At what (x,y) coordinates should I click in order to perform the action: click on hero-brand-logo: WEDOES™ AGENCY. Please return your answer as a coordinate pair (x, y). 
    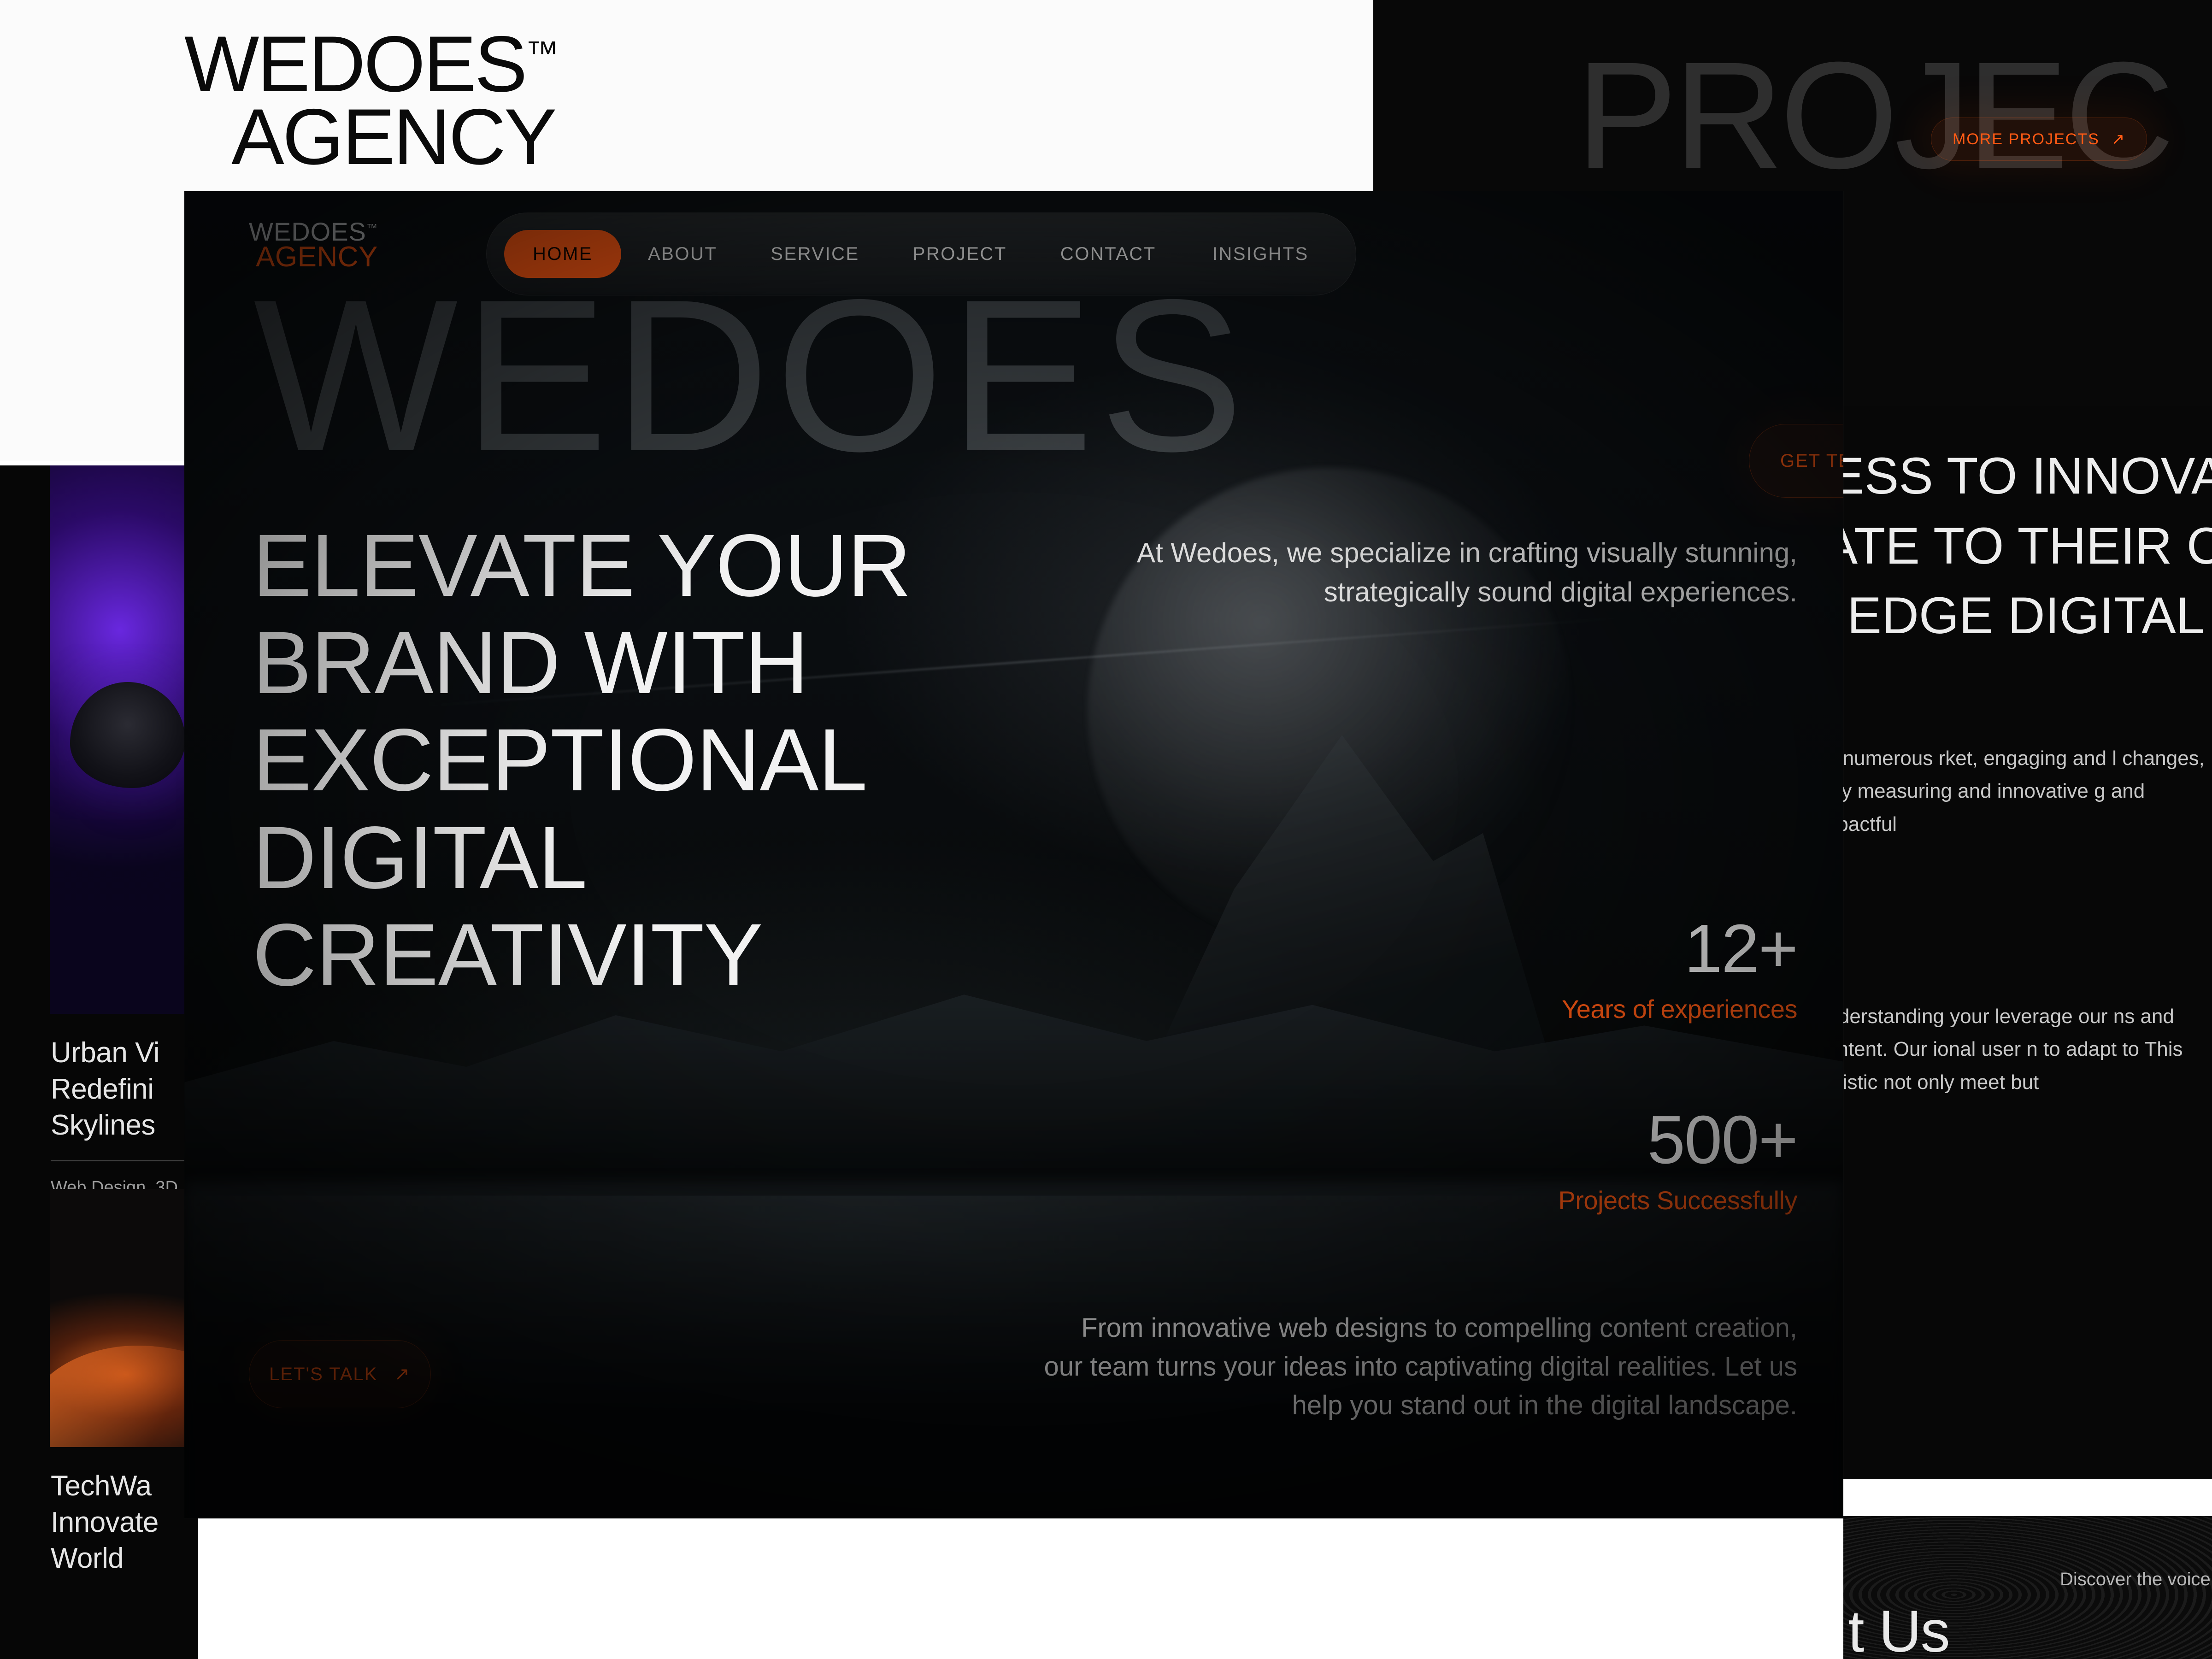
    Looking at the image, I should click on (313, 246).